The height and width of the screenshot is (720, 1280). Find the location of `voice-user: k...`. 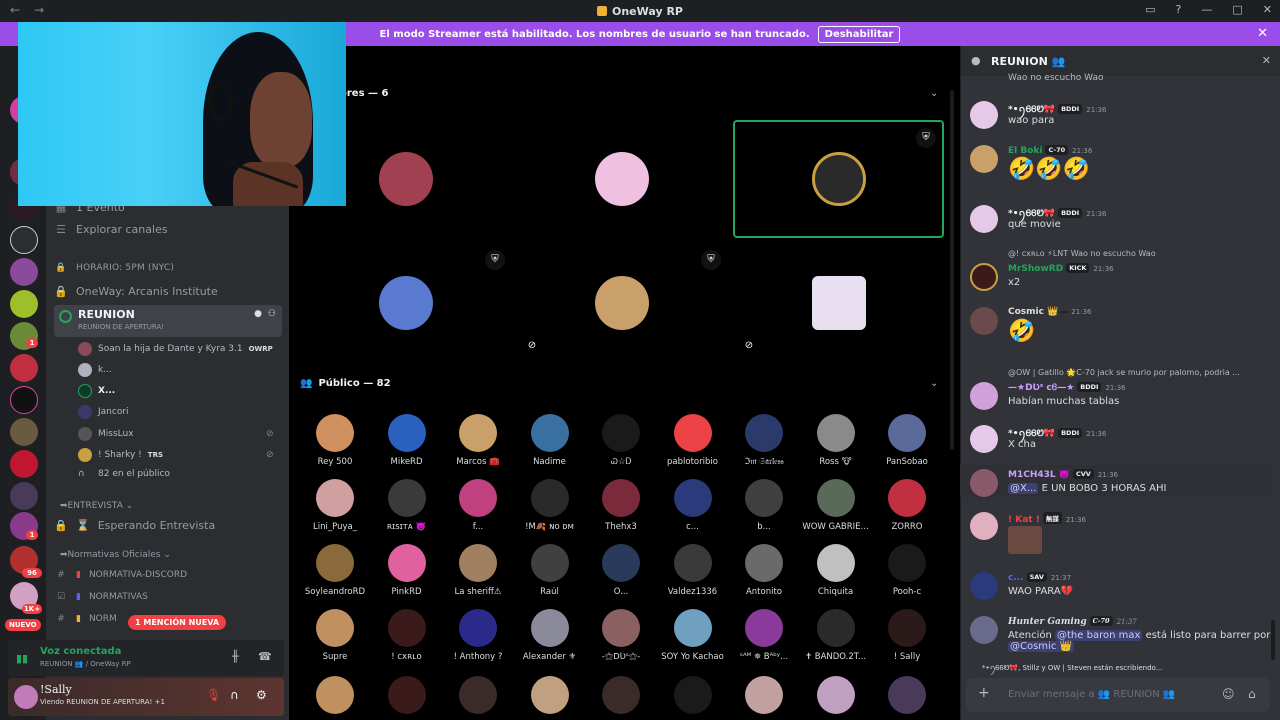

voice-user: k... is located at coordinates (95, 370).